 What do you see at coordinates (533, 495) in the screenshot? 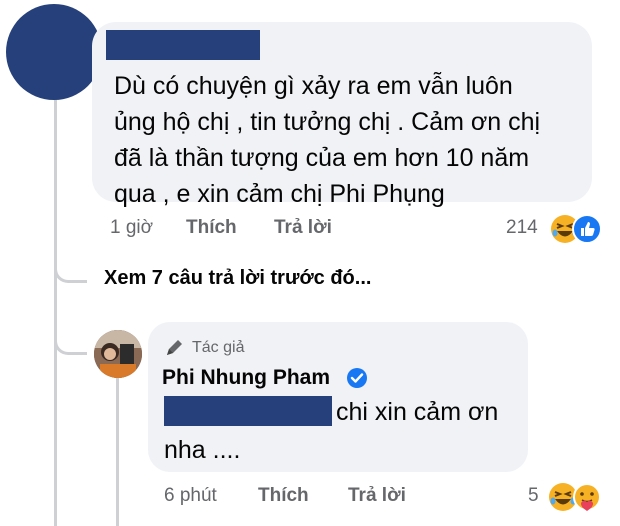
I see `reply-reaction-count: 5` at bounding box center [533, 495].